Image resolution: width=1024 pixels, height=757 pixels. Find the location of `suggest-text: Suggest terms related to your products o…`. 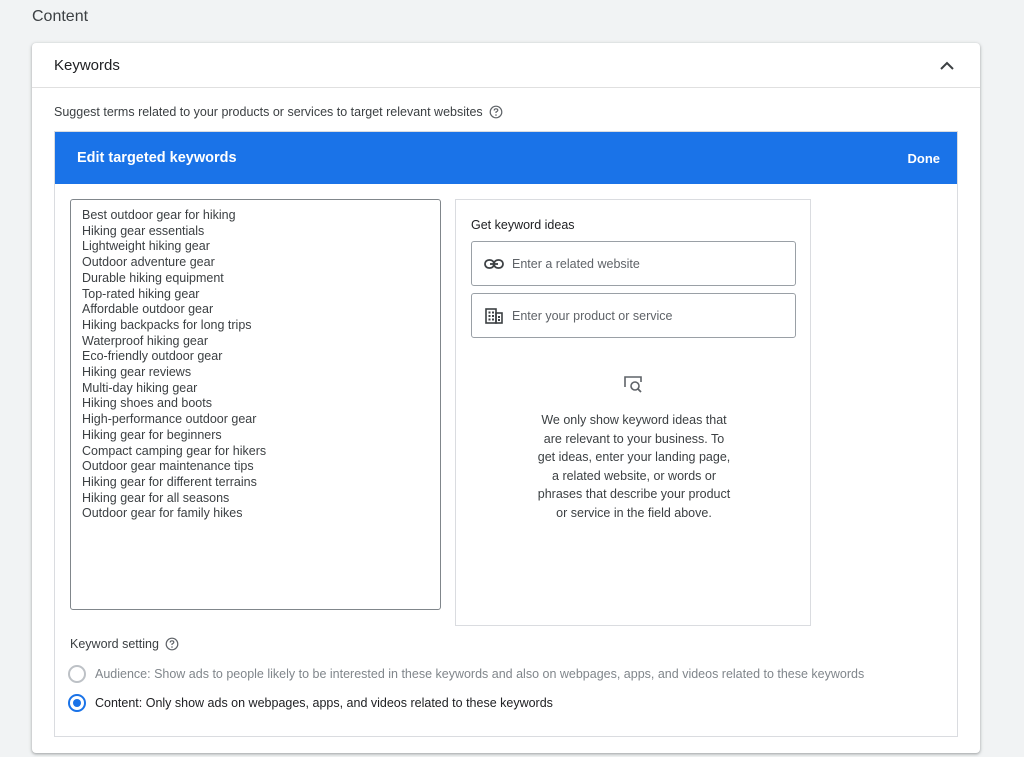

suggest-text: Suggest terms related to your products o… is located at coordinates (268, 112).